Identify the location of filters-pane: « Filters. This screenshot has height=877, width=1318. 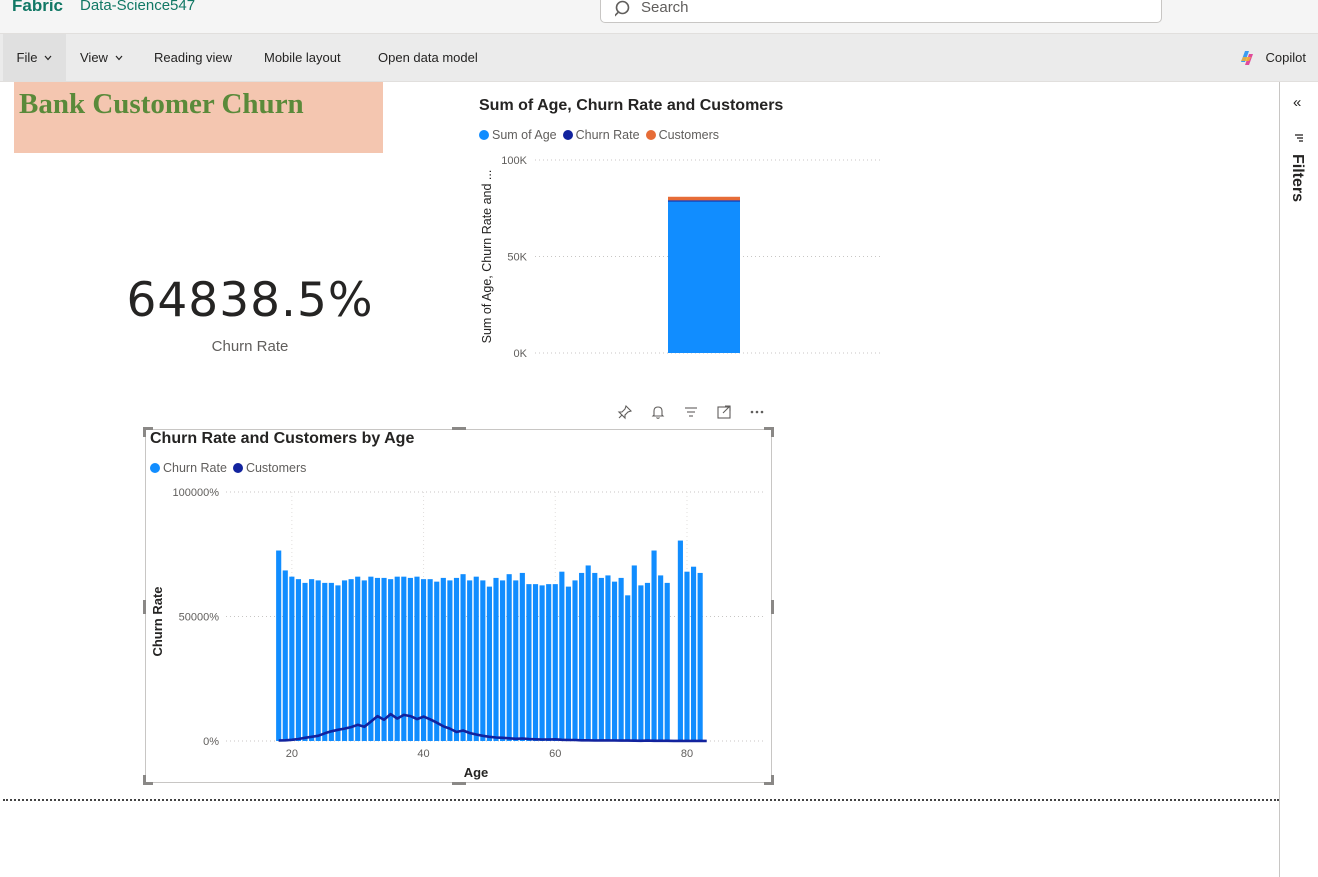
(1298, 479).